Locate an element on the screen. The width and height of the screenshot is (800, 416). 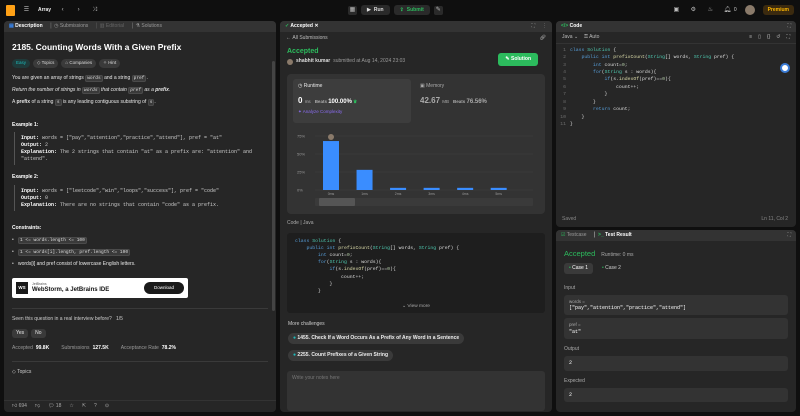
solution-button: ✎ Solution is located at coordinates (518, 59).